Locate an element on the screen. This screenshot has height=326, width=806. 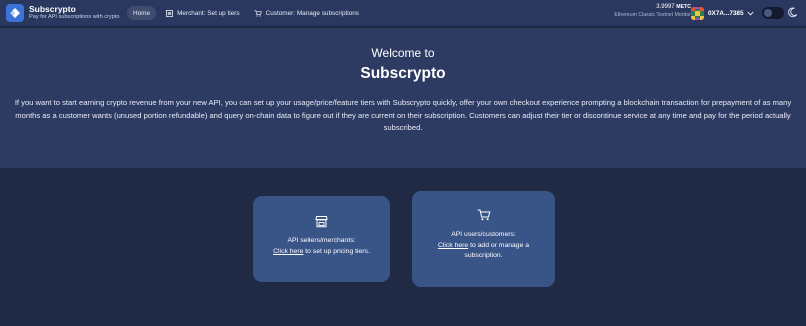
toggle-knob is located at coordinates (768, 13).